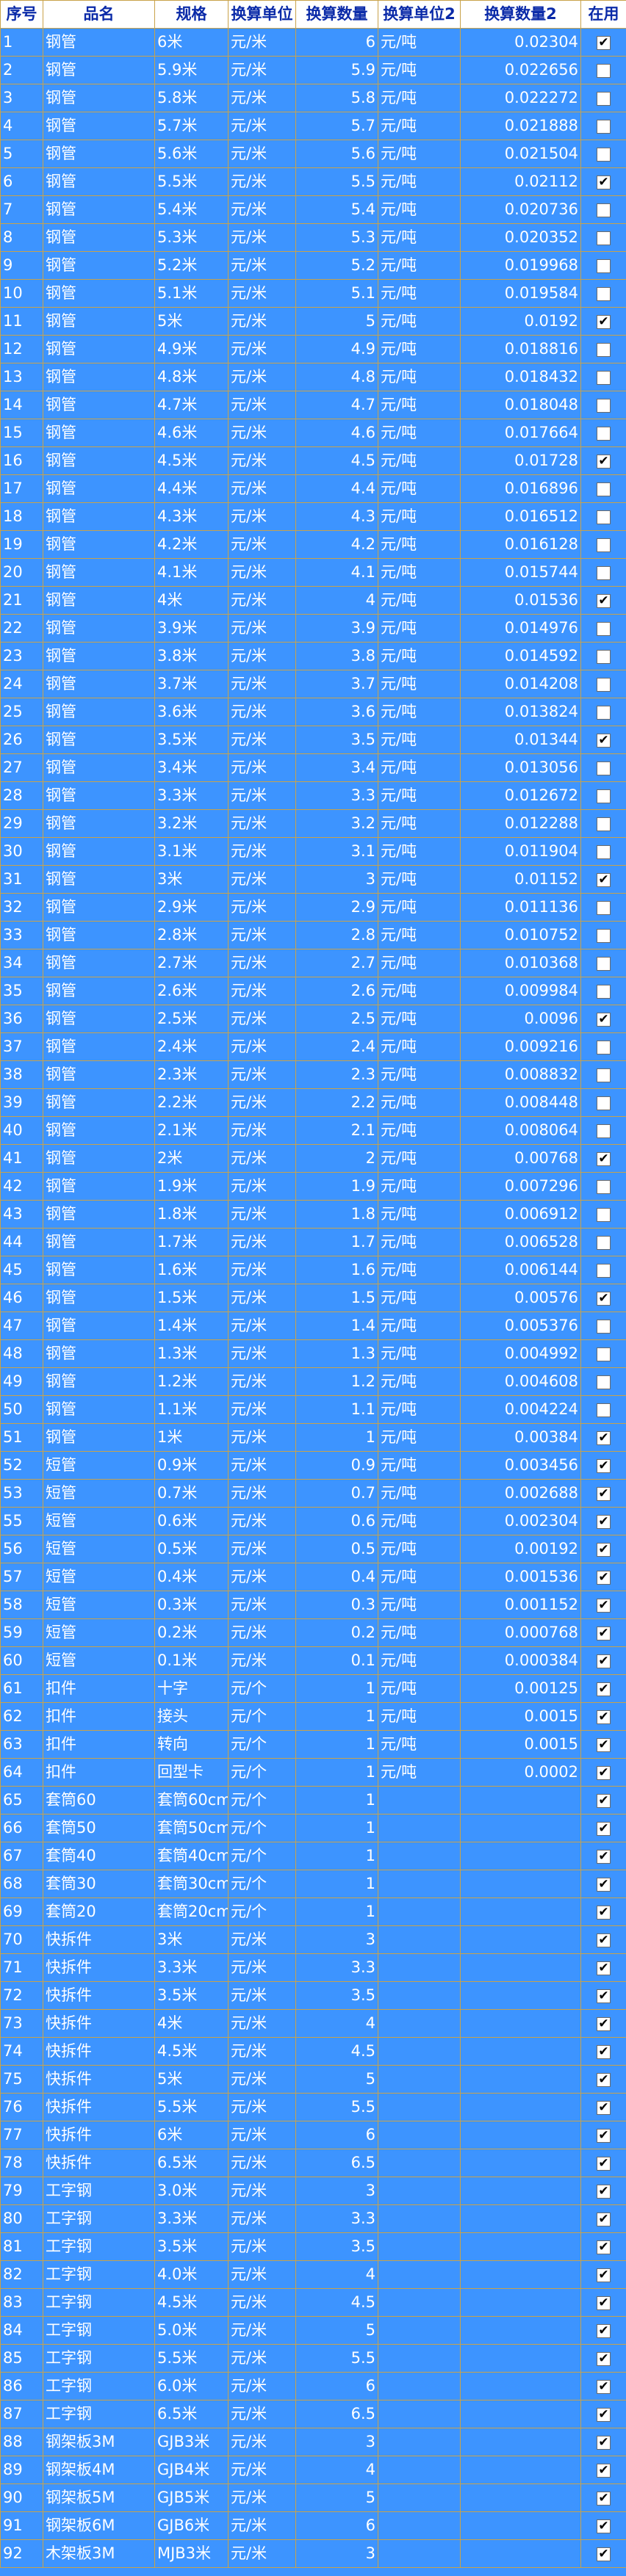 Image resolution: width=626 pixels, height=2576 pixels. Describe the element at coordinates (99, 1828) in the screenshot. I see `cell-name: 套筒50` at that location.